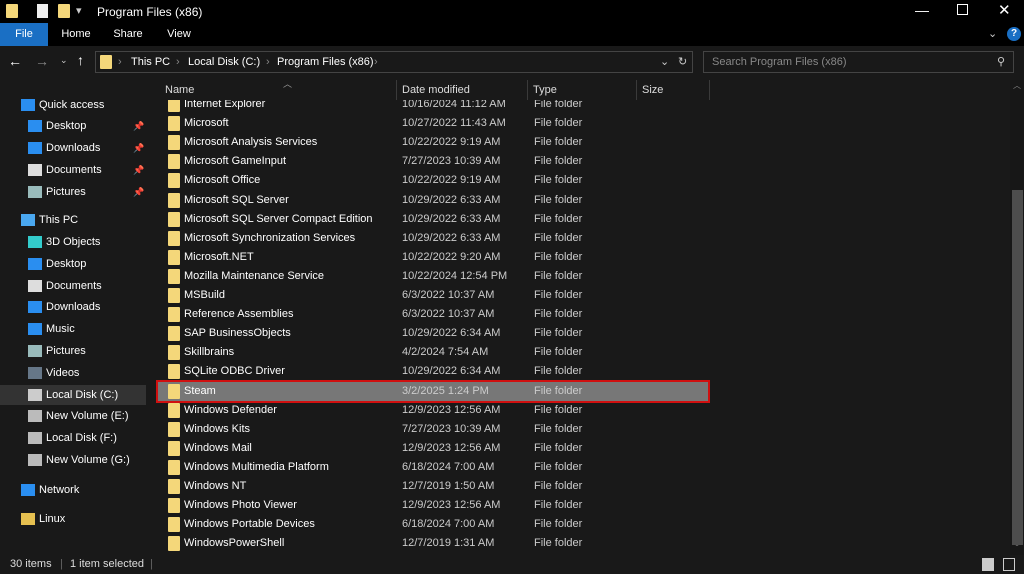  Describe the element at coordinates (1017, 85) in the screenshot. I see `scroll-up-icon: ︿` at that location.